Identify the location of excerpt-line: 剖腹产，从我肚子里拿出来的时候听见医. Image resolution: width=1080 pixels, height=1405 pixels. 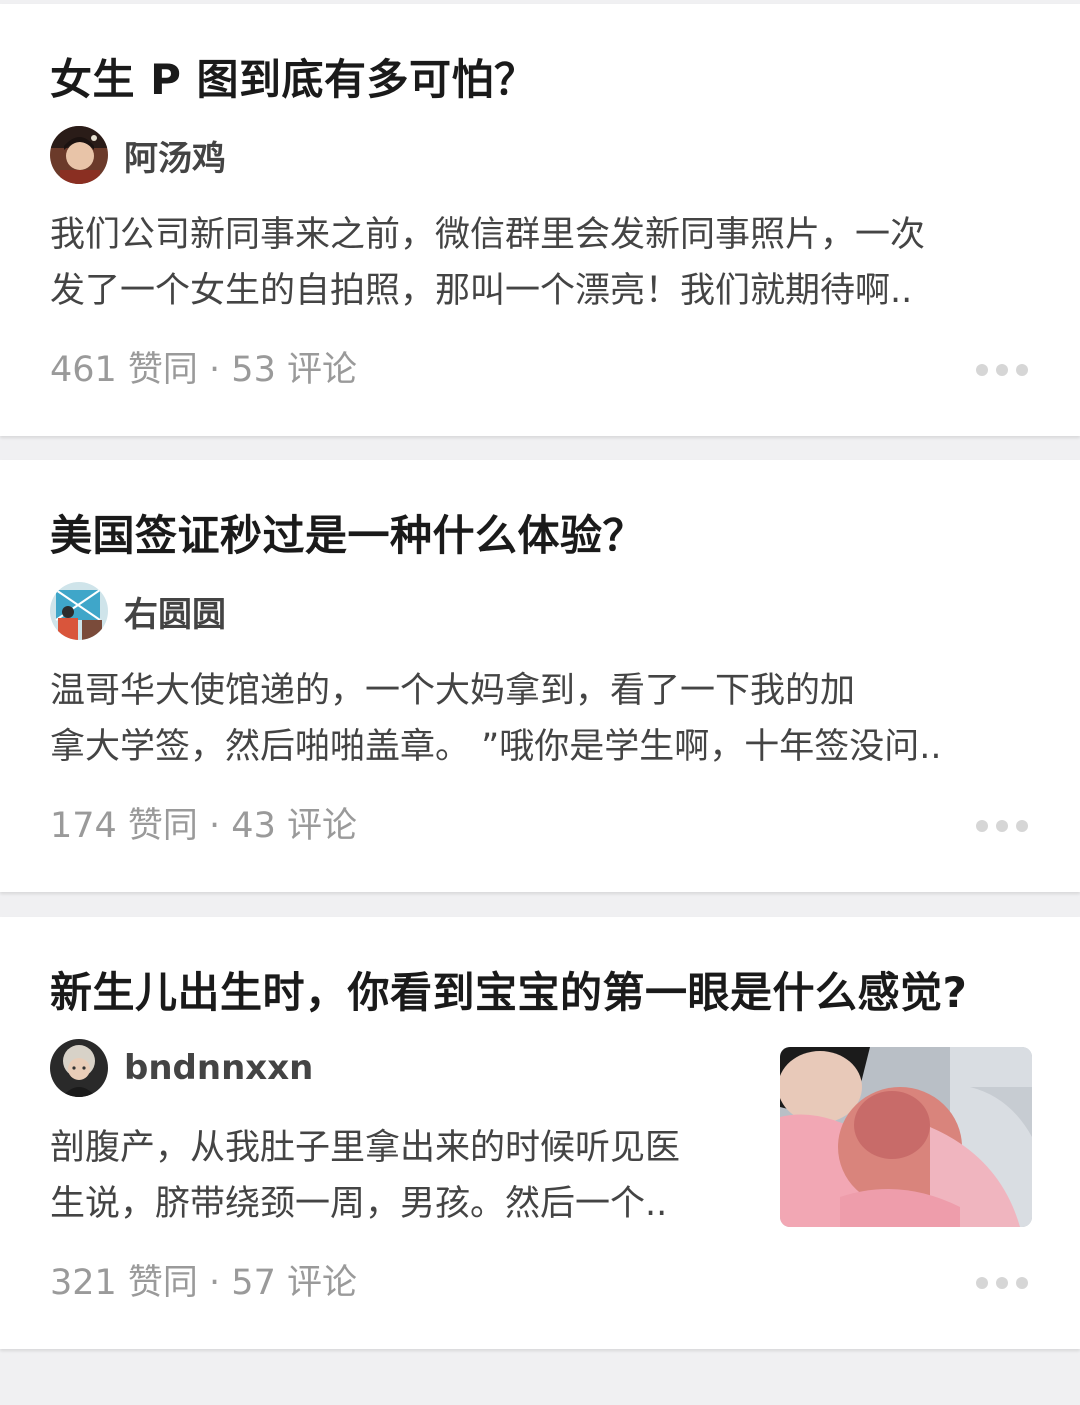
(365, 1148).